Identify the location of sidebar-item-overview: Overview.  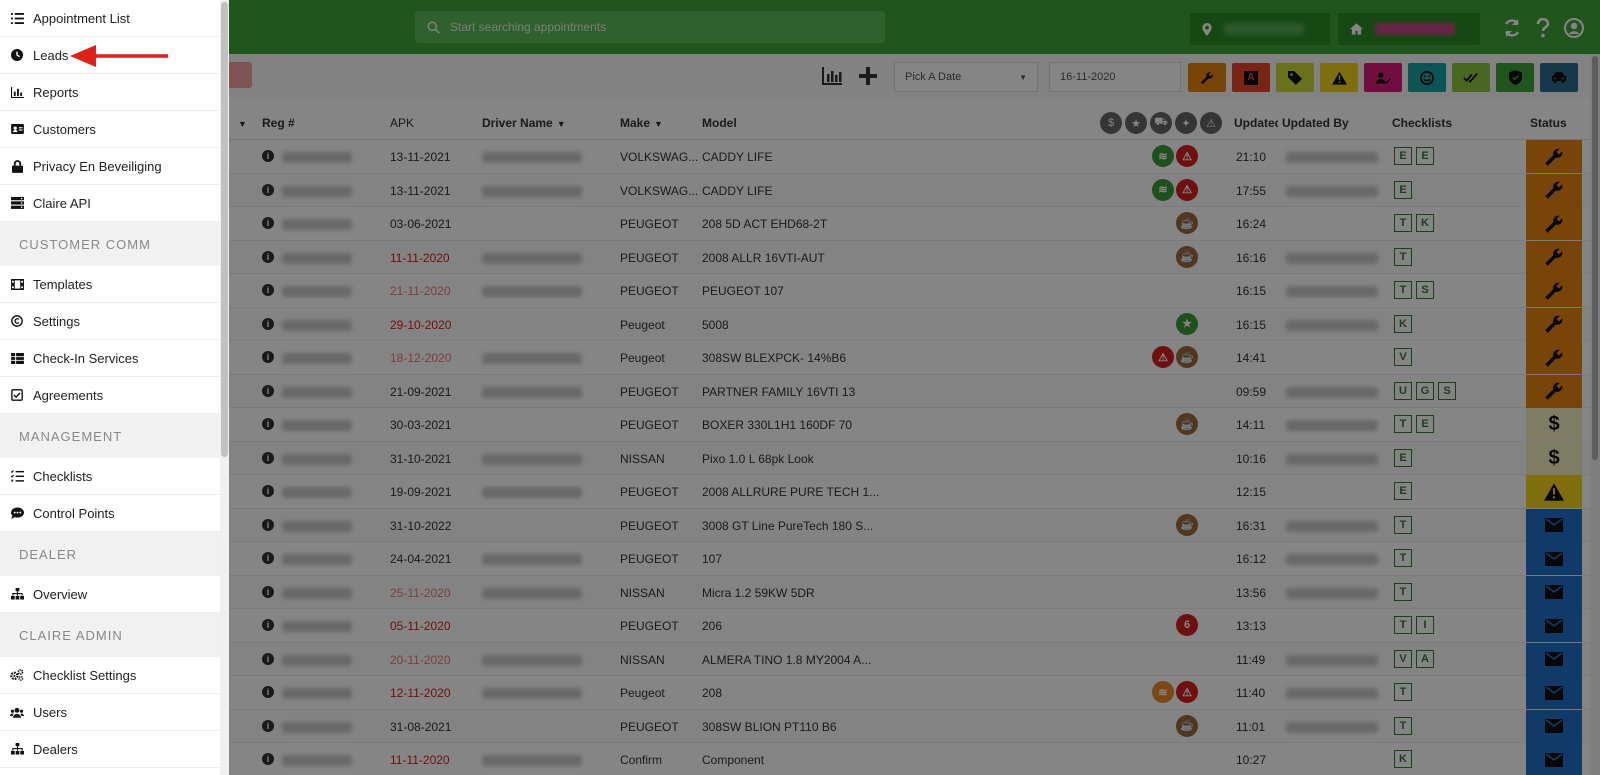
(110, 594).